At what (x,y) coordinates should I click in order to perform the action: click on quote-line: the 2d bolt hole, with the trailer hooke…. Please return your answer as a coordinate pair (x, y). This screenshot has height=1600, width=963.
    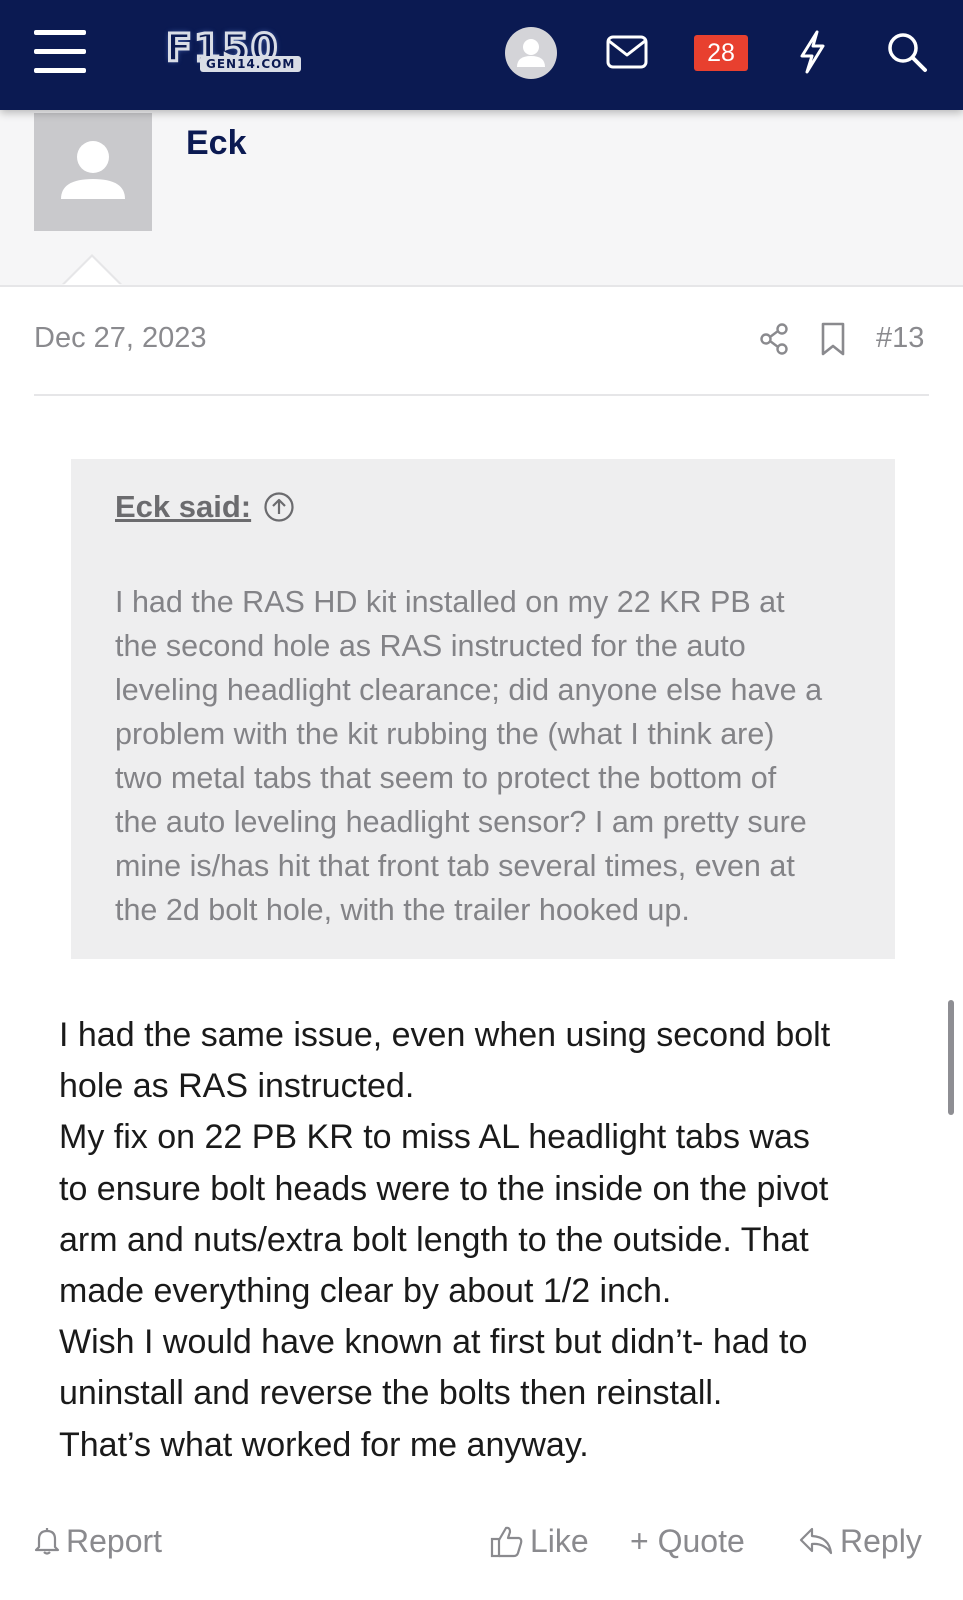
    Looking at the image, I should click on (402, 910).